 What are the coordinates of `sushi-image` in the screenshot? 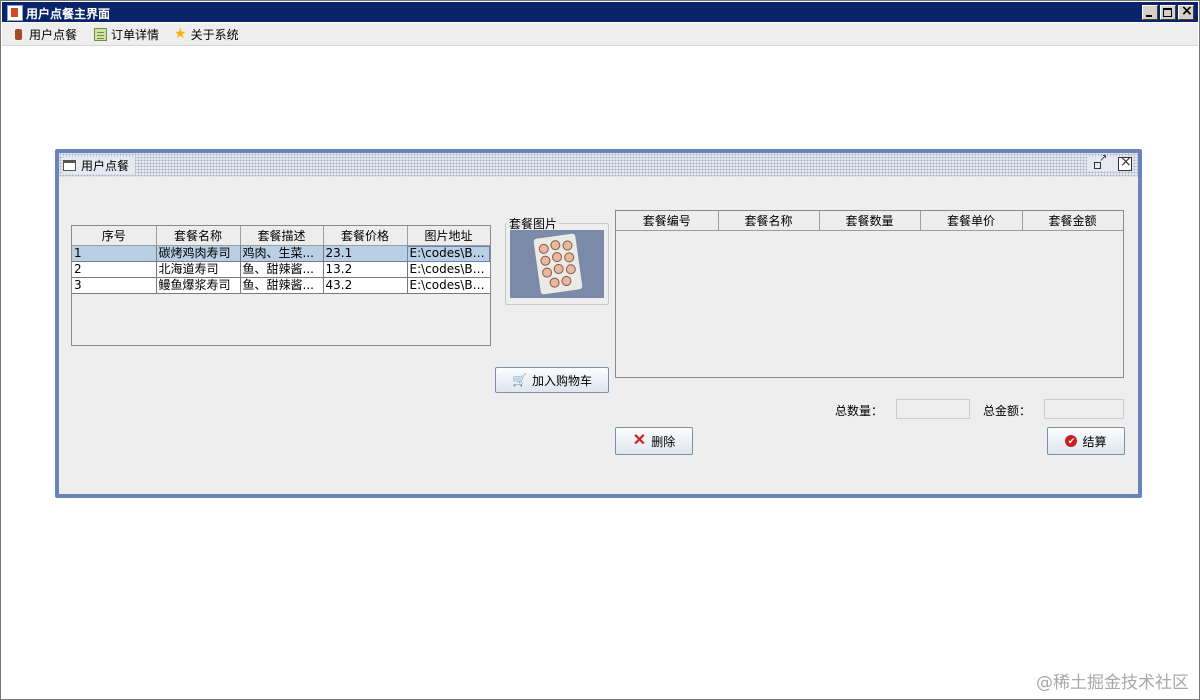 It's located at (557, 264).